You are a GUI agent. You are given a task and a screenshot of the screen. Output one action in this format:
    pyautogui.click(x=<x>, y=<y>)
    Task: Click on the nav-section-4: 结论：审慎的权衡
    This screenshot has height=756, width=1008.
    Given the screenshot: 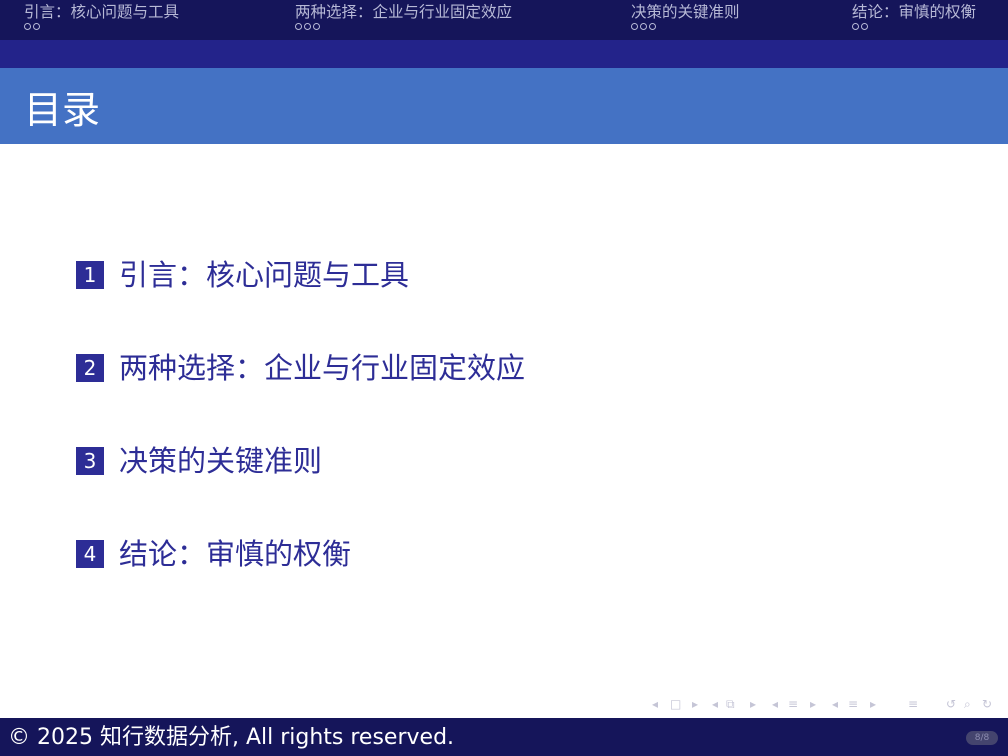 What is the action you would take?
    pyautogui.click(x=914, y=16)
    